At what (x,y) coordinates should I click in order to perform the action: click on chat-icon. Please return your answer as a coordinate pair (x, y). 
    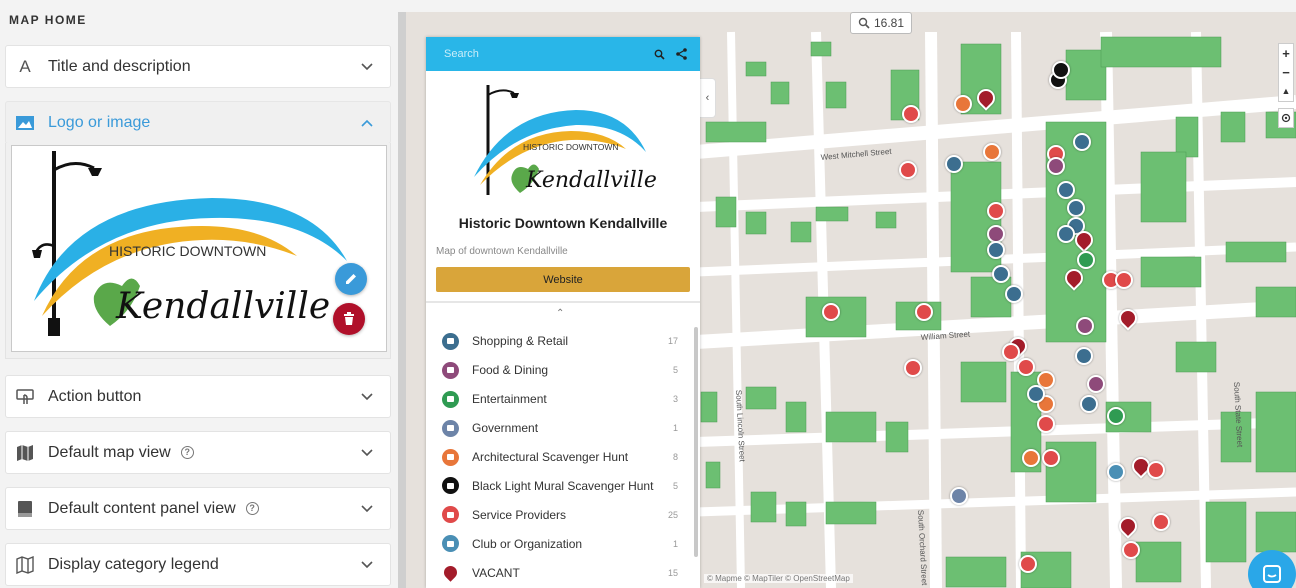
    Looking at the image, I should click on (1272, 574).